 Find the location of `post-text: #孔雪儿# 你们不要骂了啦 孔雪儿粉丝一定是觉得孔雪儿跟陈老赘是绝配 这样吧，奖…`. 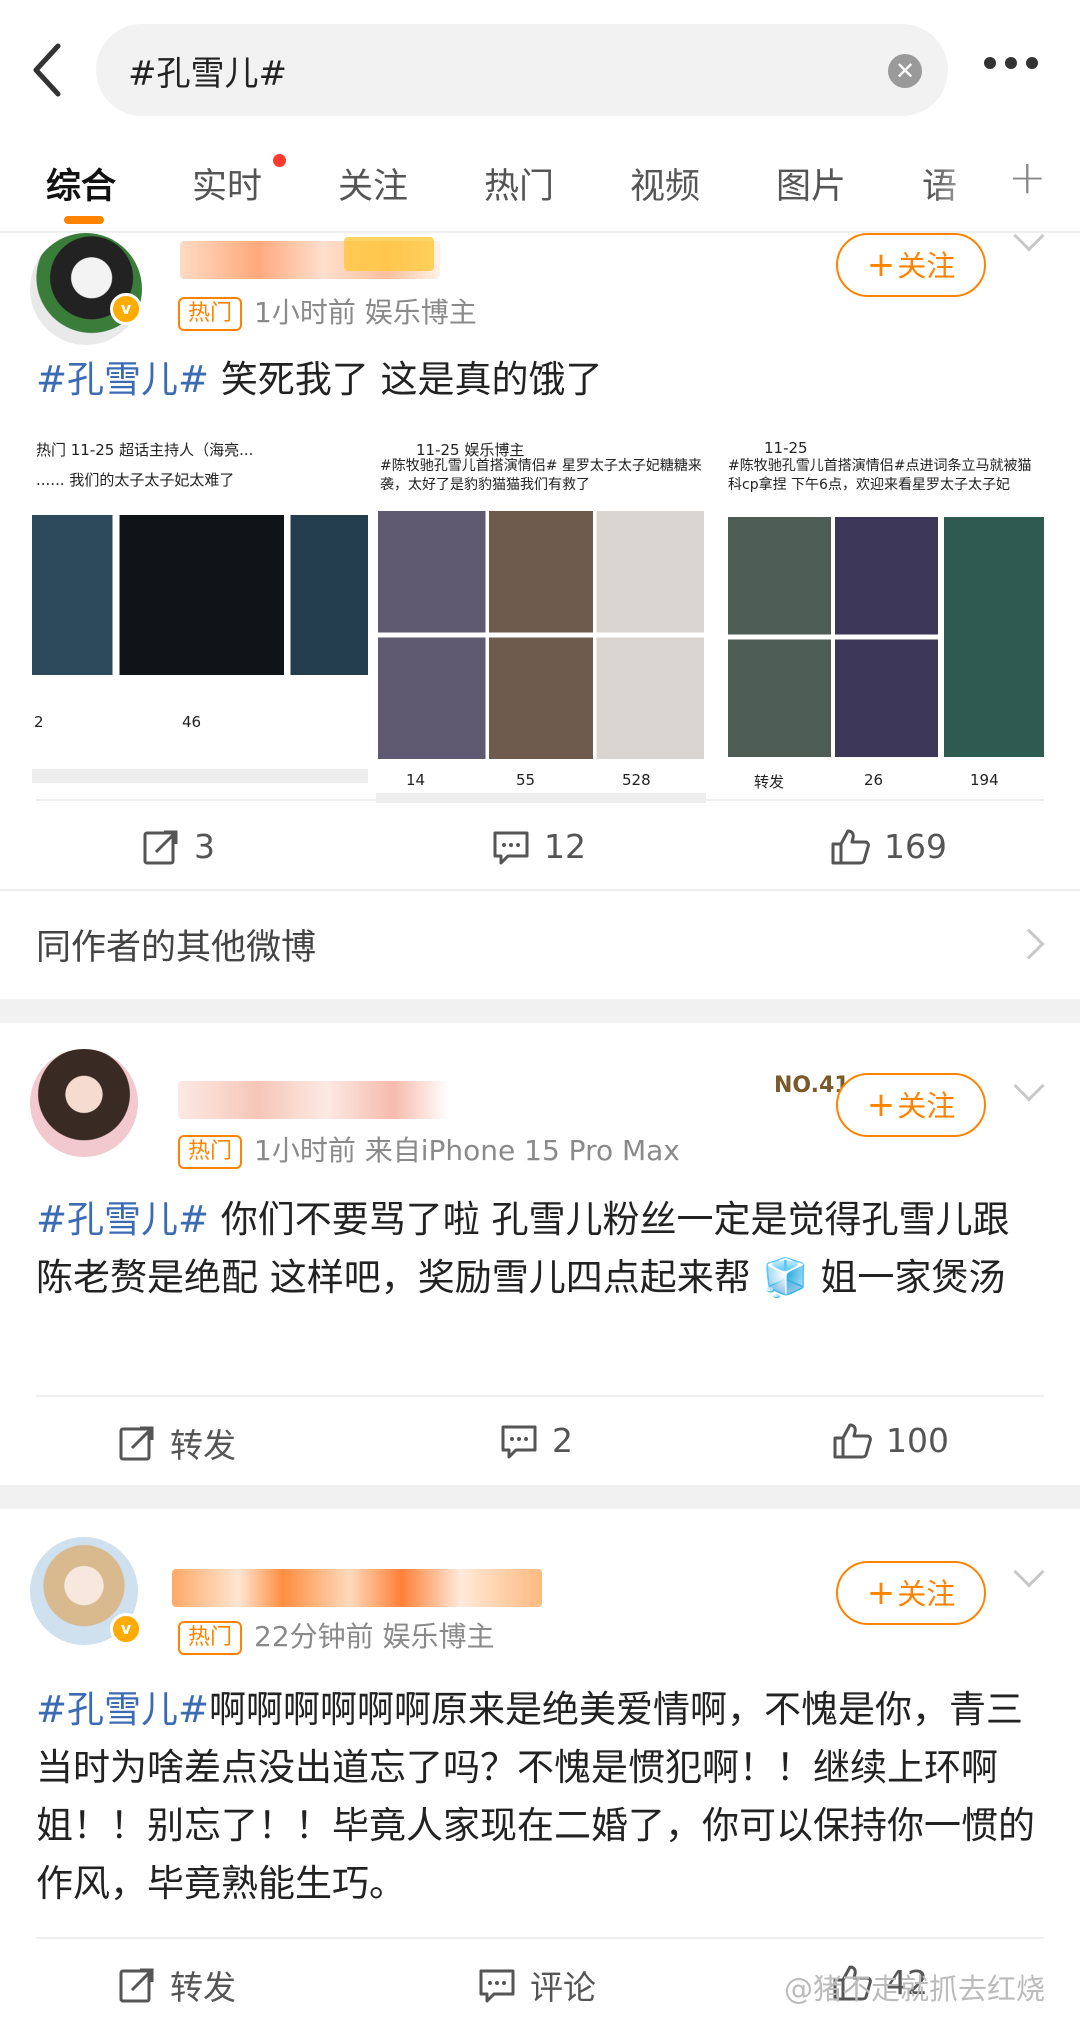

post-text: #孔雪儿# 你们不要骂了啦 孔雪儿粉丝一定是觉得孔雪儿跟陈老赘是绝配 这样吧，奖… is located at coordinates (523, 1248).